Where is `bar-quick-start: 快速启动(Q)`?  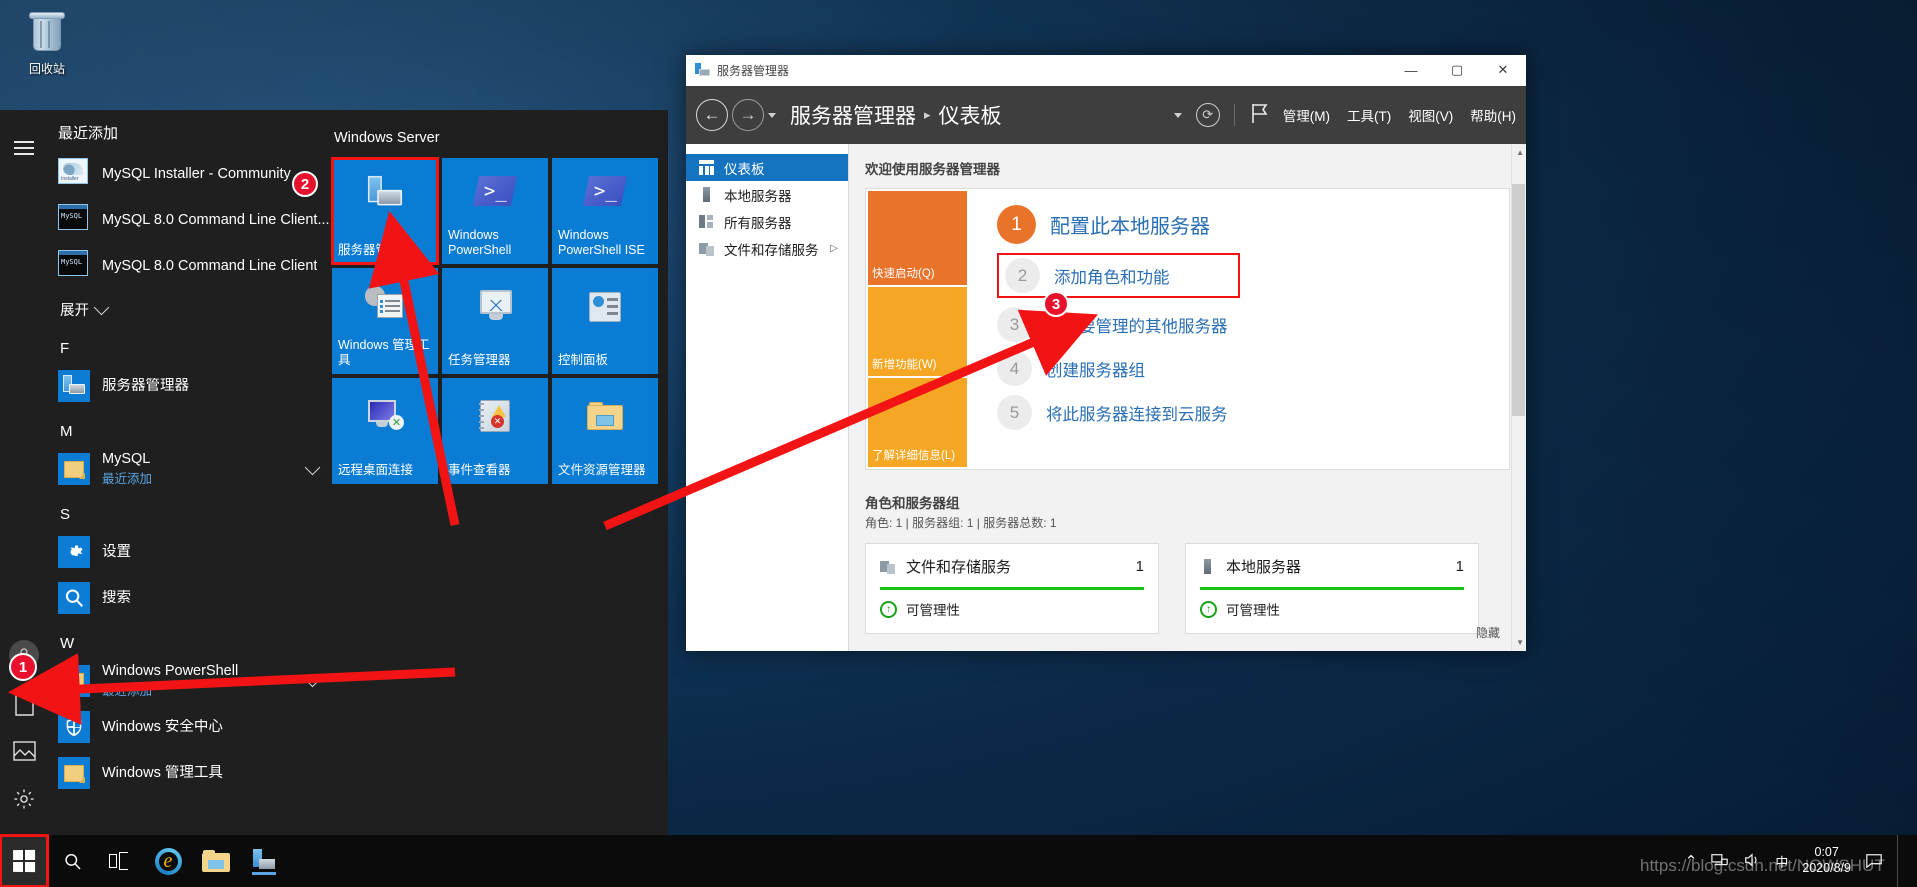 bar-quick-start: 快速启动(Q) is located at coordinates (917, 238).